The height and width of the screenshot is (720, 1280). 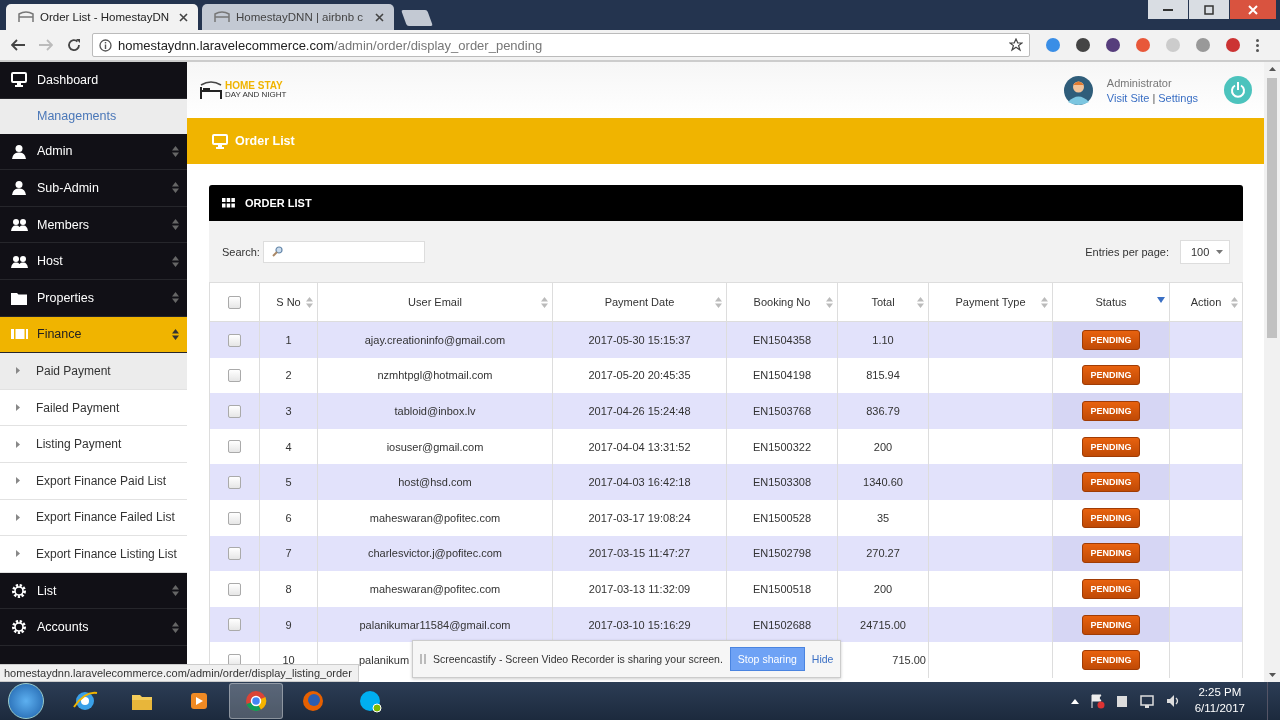 What do you see at coordinates (639, 553) in the screenshot?
I see `table-cell: 2017-03-15 11:47:27` at bounding box center [639, 553].